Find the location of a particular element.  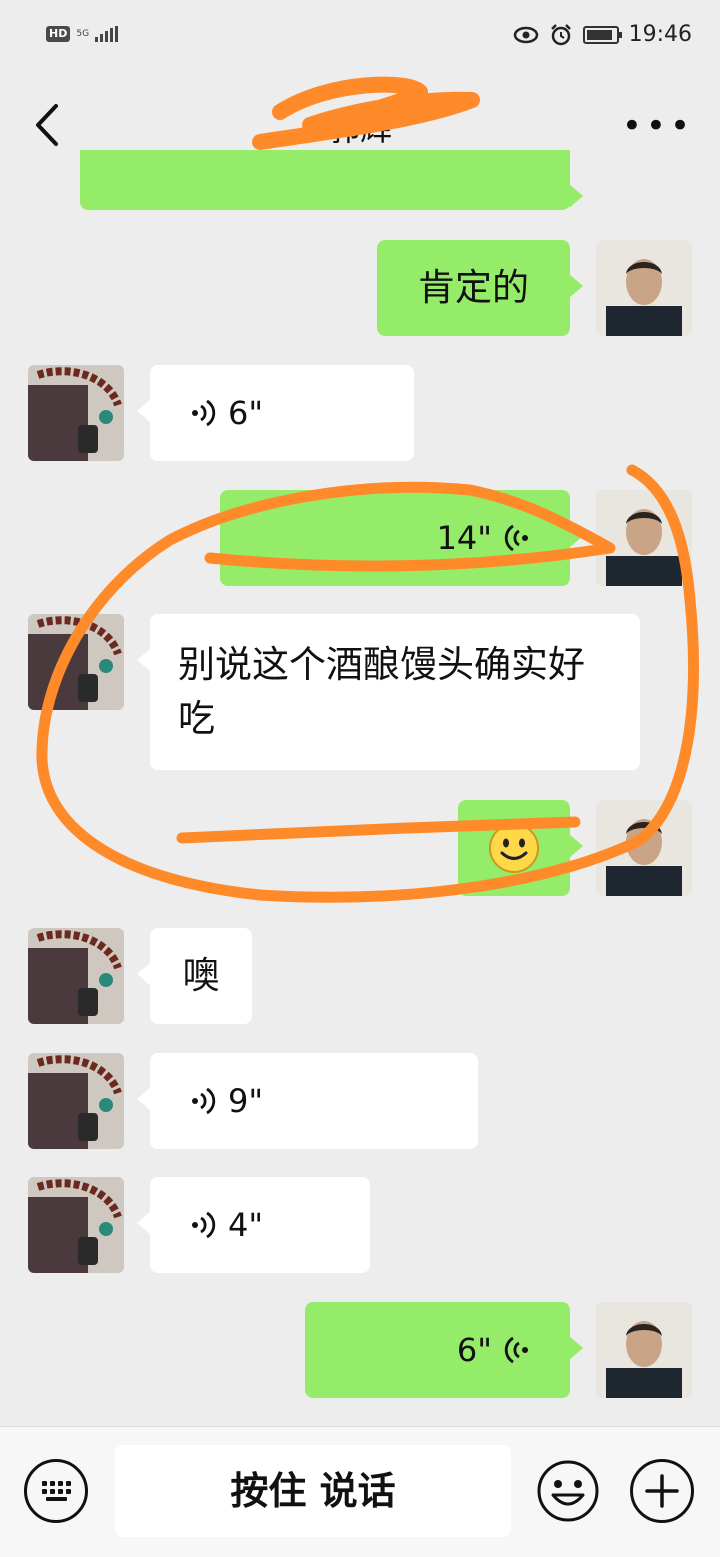

hd-icon: HD is located at coordinates (58, 34).